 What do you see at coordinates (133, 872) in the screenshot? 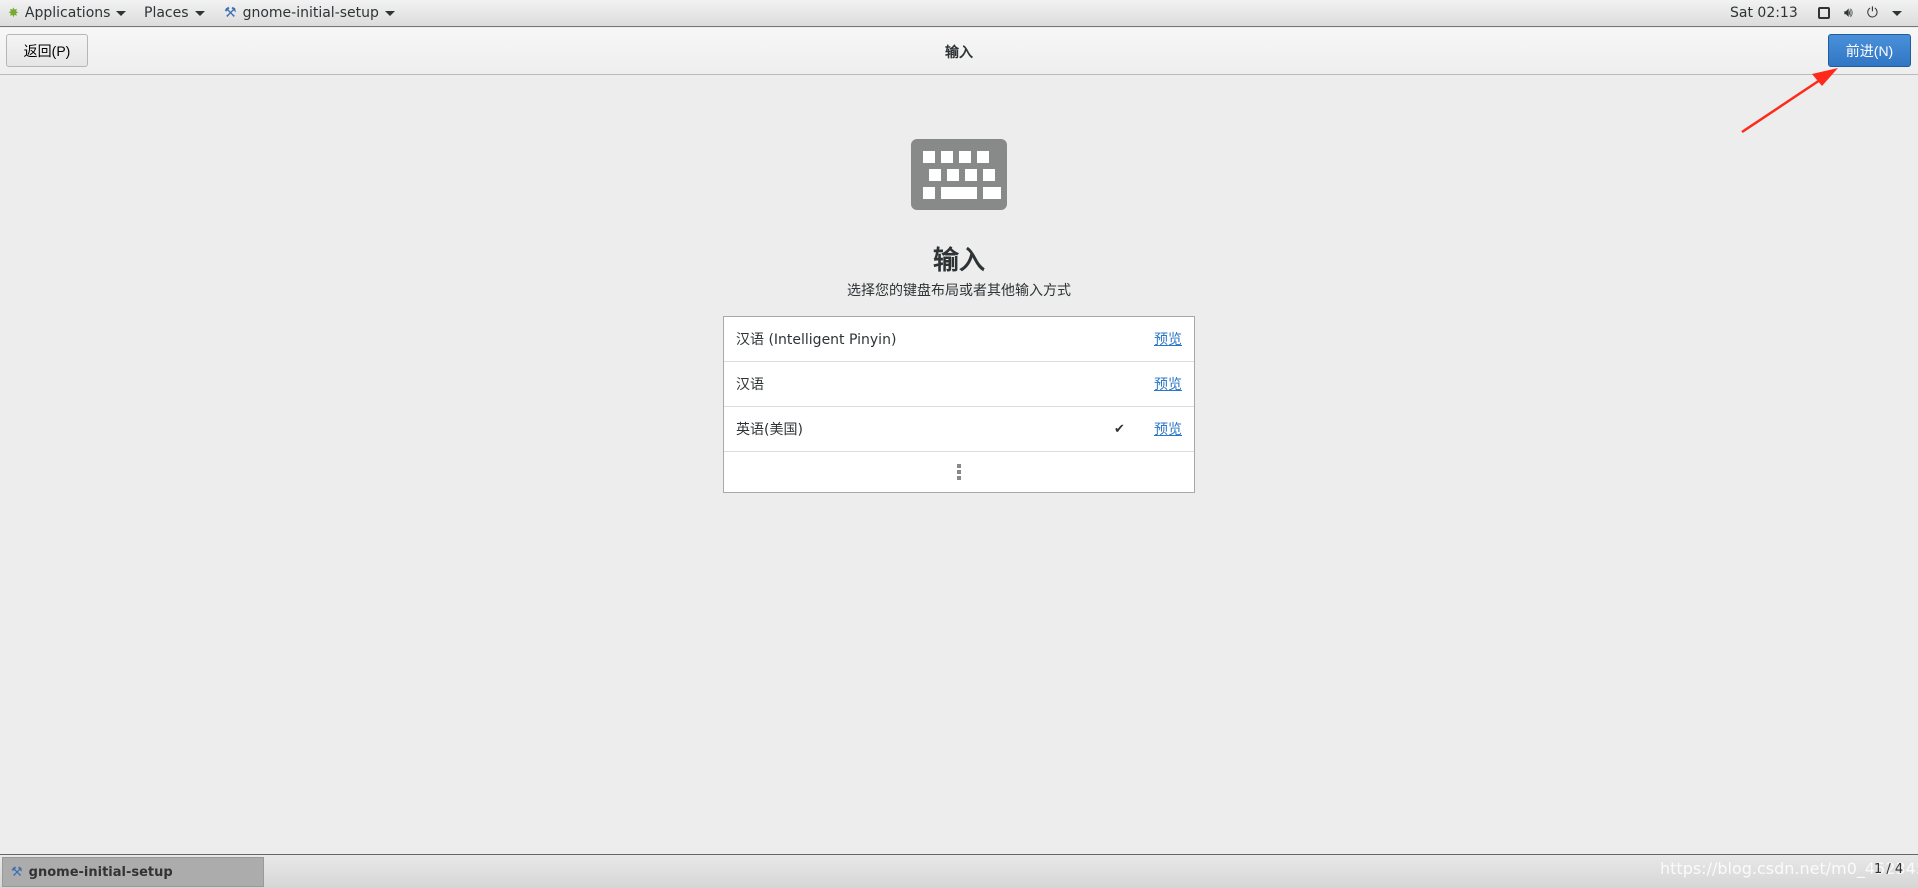
I see `taskbar-window-button: ⚒ gnome-initial-setup` at bounding box center [133, 872].